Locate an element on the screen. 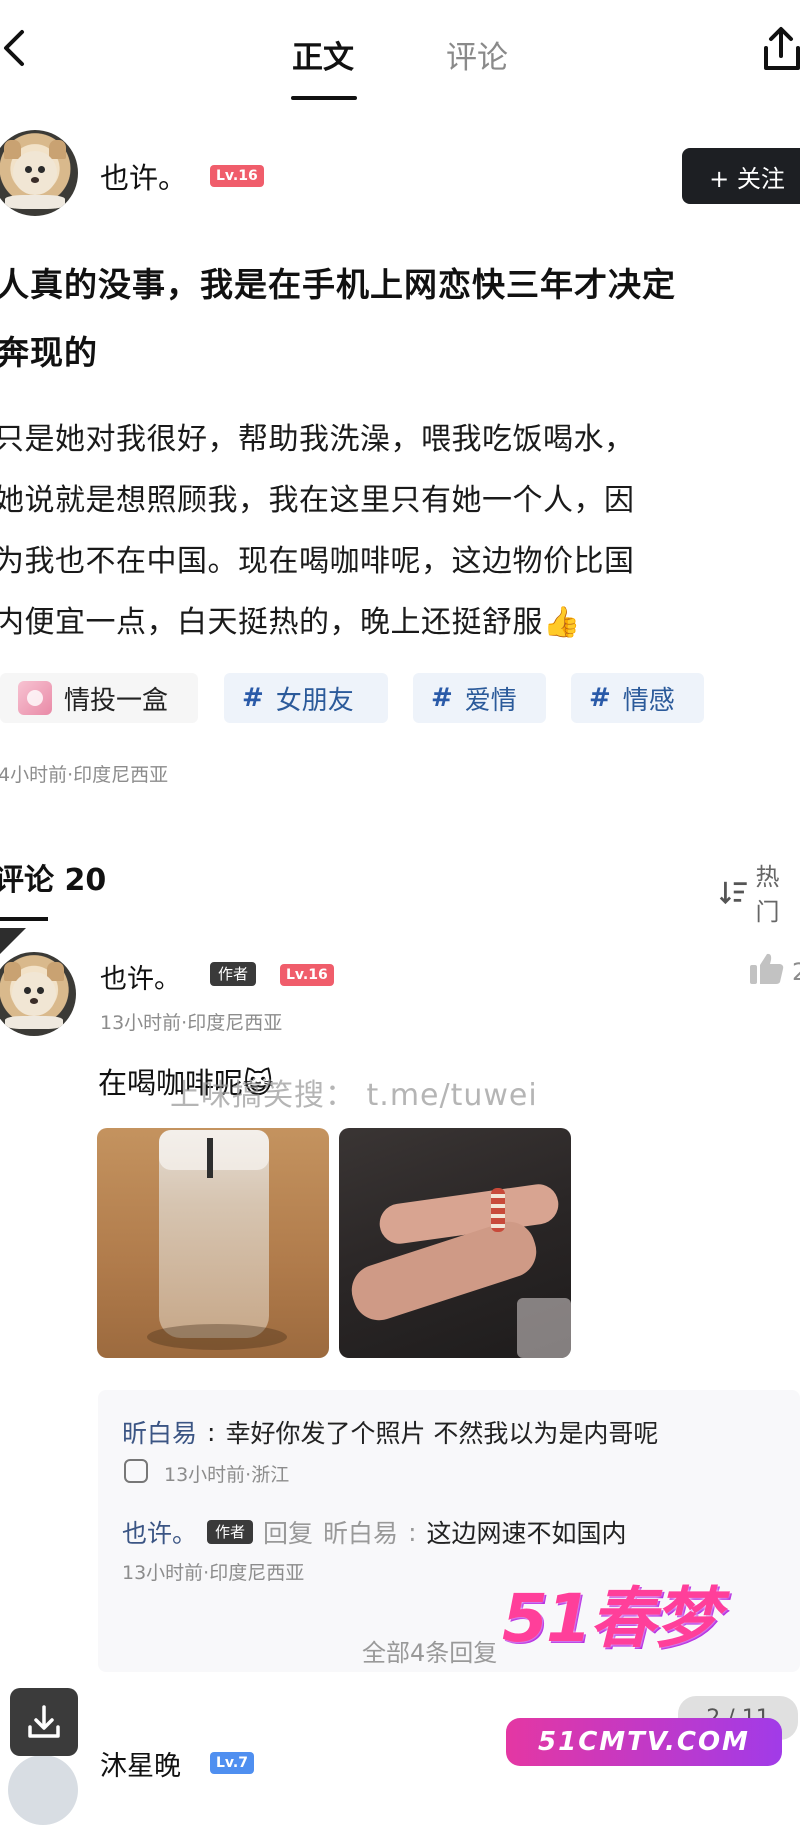  tab-comments: 评论 is located at coordinates (477, 54).